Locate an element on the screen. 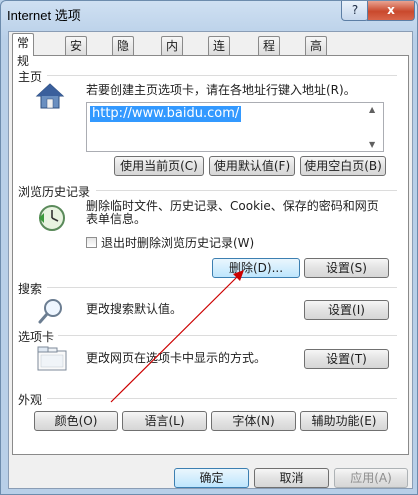  tab-general: 常规 is located at coordinates (23, 50).